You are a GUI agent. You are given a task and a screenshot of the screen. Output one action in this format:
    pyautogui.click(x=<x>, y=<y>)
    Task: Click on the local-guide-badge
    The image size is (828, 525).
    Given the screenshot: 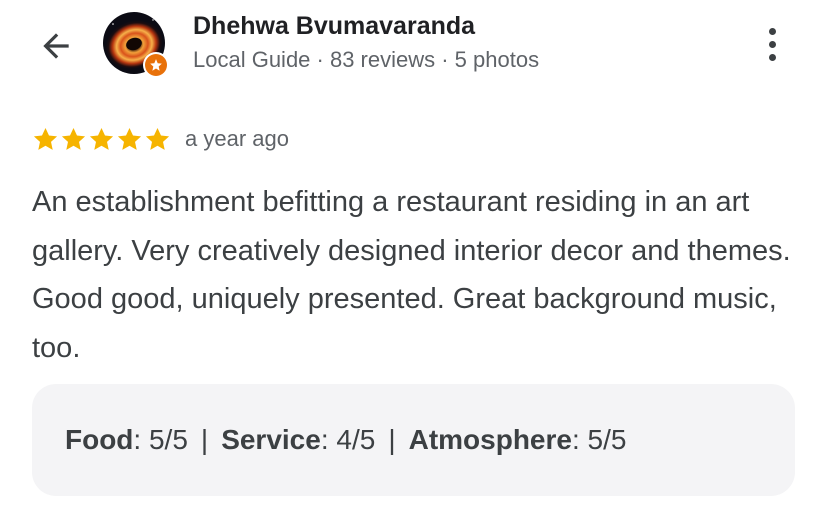 What is the action you would take?
    pyautogui.click(x=156, y=65)
    